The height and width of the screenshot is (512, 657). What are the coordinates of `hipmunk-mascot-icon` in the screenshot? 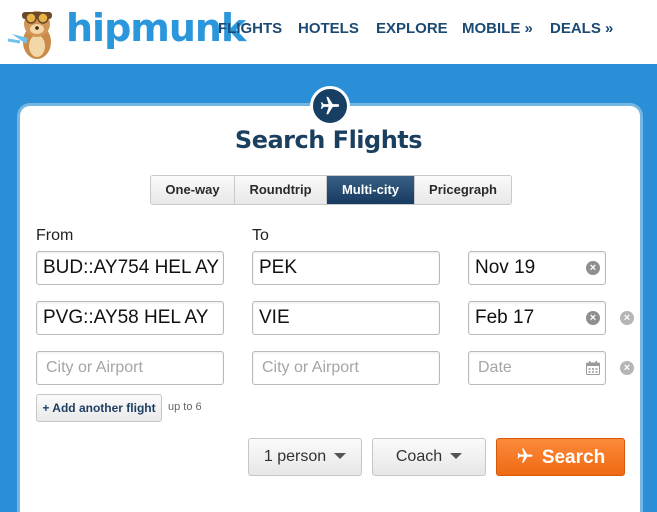 It's located at (37, 33).